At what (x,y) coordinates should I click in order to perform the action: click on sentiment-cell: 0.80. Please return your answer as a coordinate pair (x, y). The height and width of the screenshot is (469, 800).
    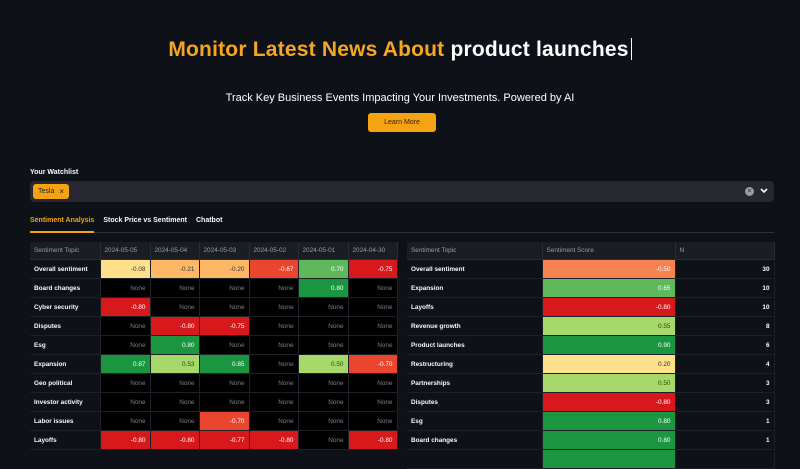
    Looking at the image, I should click on (323, 288).